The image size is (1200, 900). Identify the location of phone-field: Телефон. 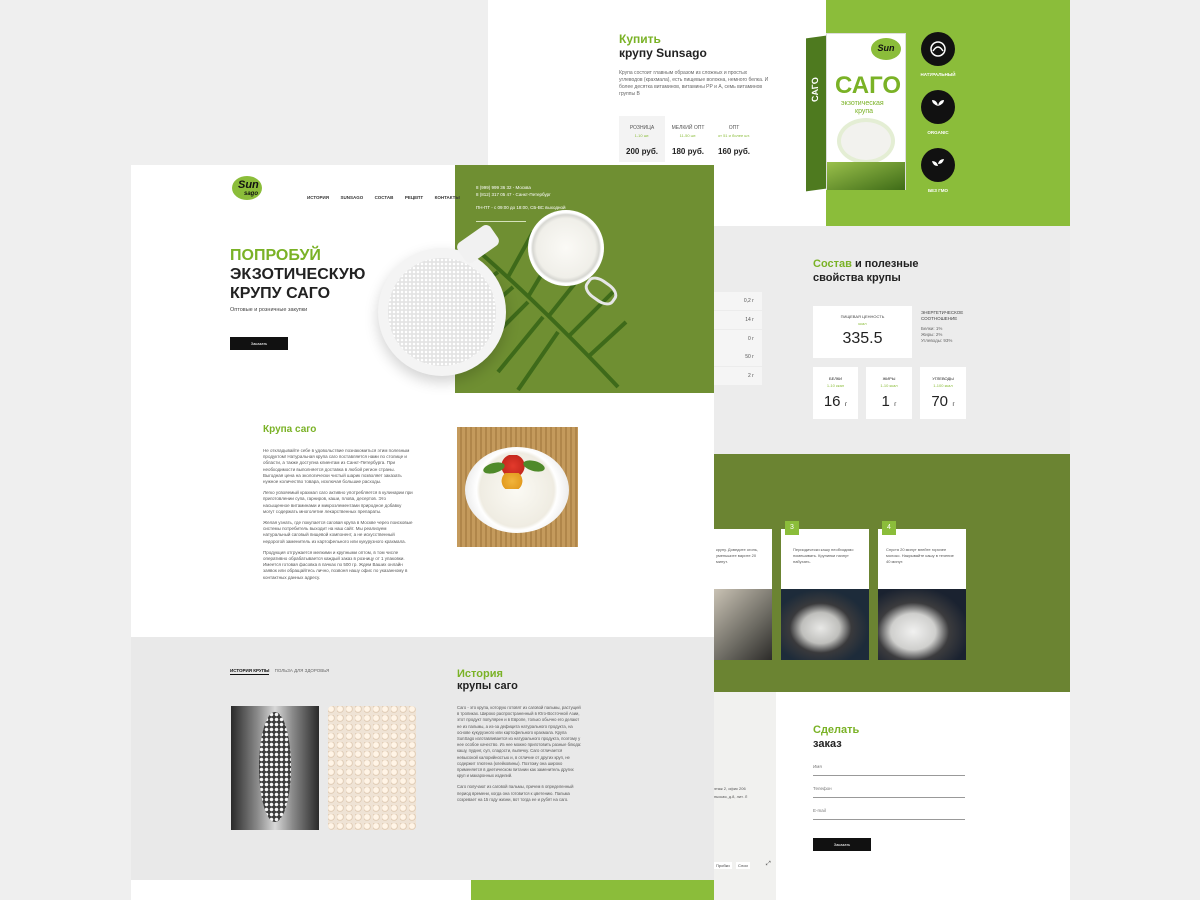
(889, 792).